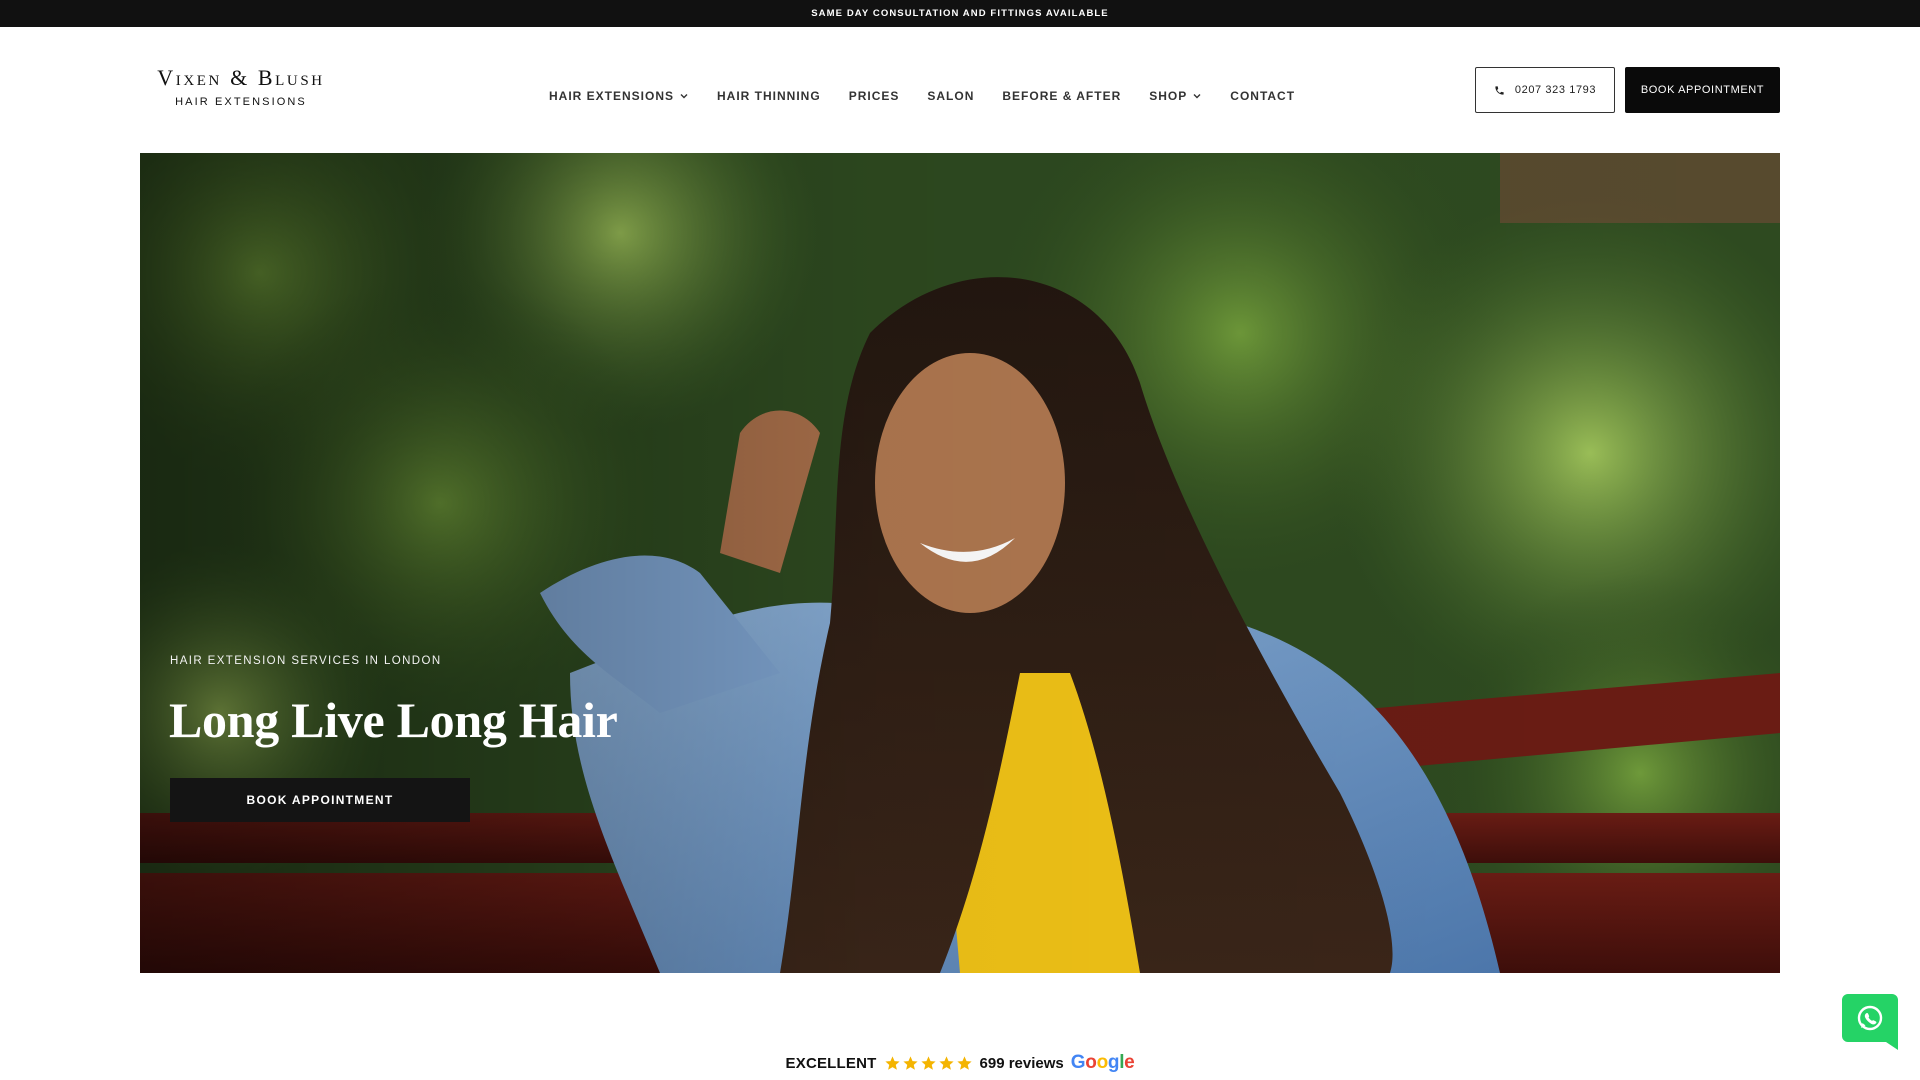 Image resolution: width=1920 pixels, height=1080 pixels. I want to click on nav-item-contact: CONTACT, so click(1262, 96).